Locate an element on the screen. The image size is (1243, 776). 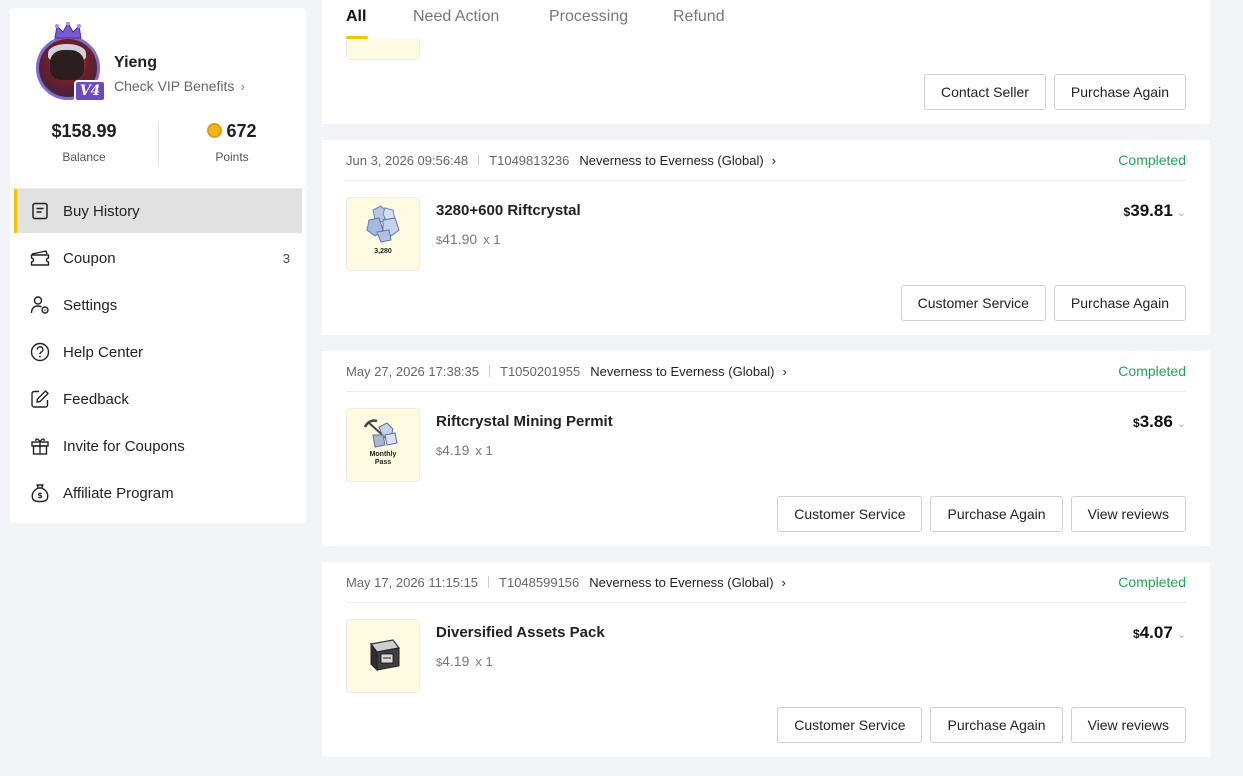
sidebar-item-affiliate-program: $ Affiliate Program is located at coordinates (158, 493).